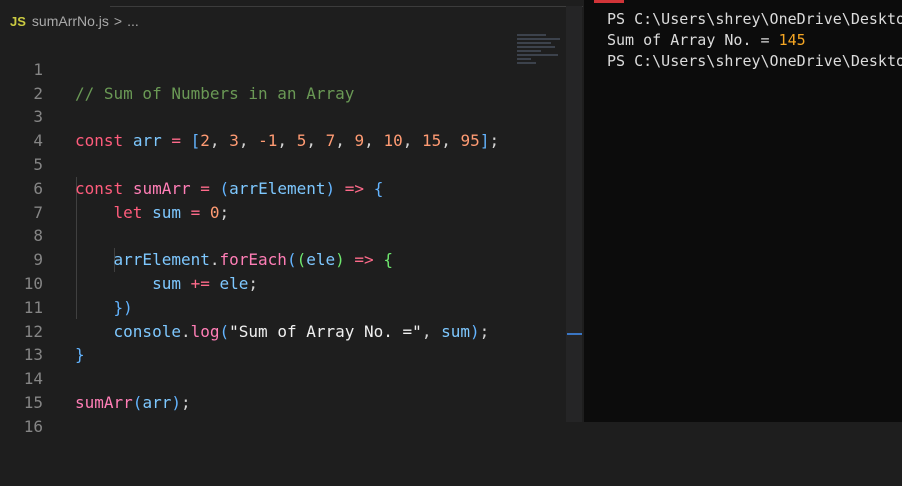 The image size is (902, 486). Describe the element at coordinates (205, 283) in the screenshot. I see `code-line-text: sum += ele;` at that location.